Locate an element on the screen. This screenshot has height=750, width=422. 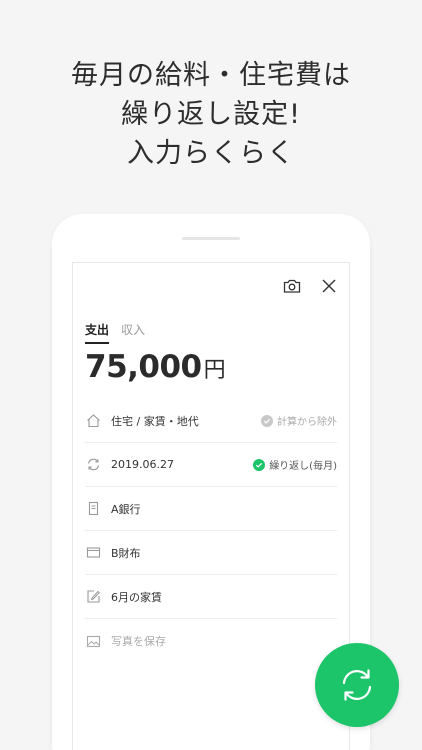
amount-unit: 円 is located at coordinates (214, 370).